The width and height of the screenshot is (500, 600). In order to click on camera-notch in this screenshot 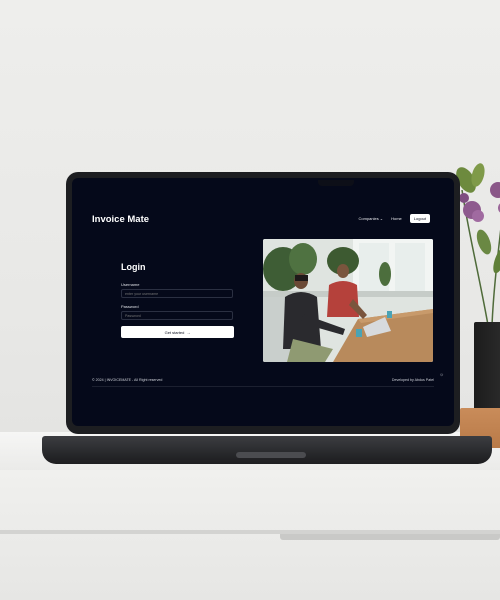, I will do `click(336, 183)`.